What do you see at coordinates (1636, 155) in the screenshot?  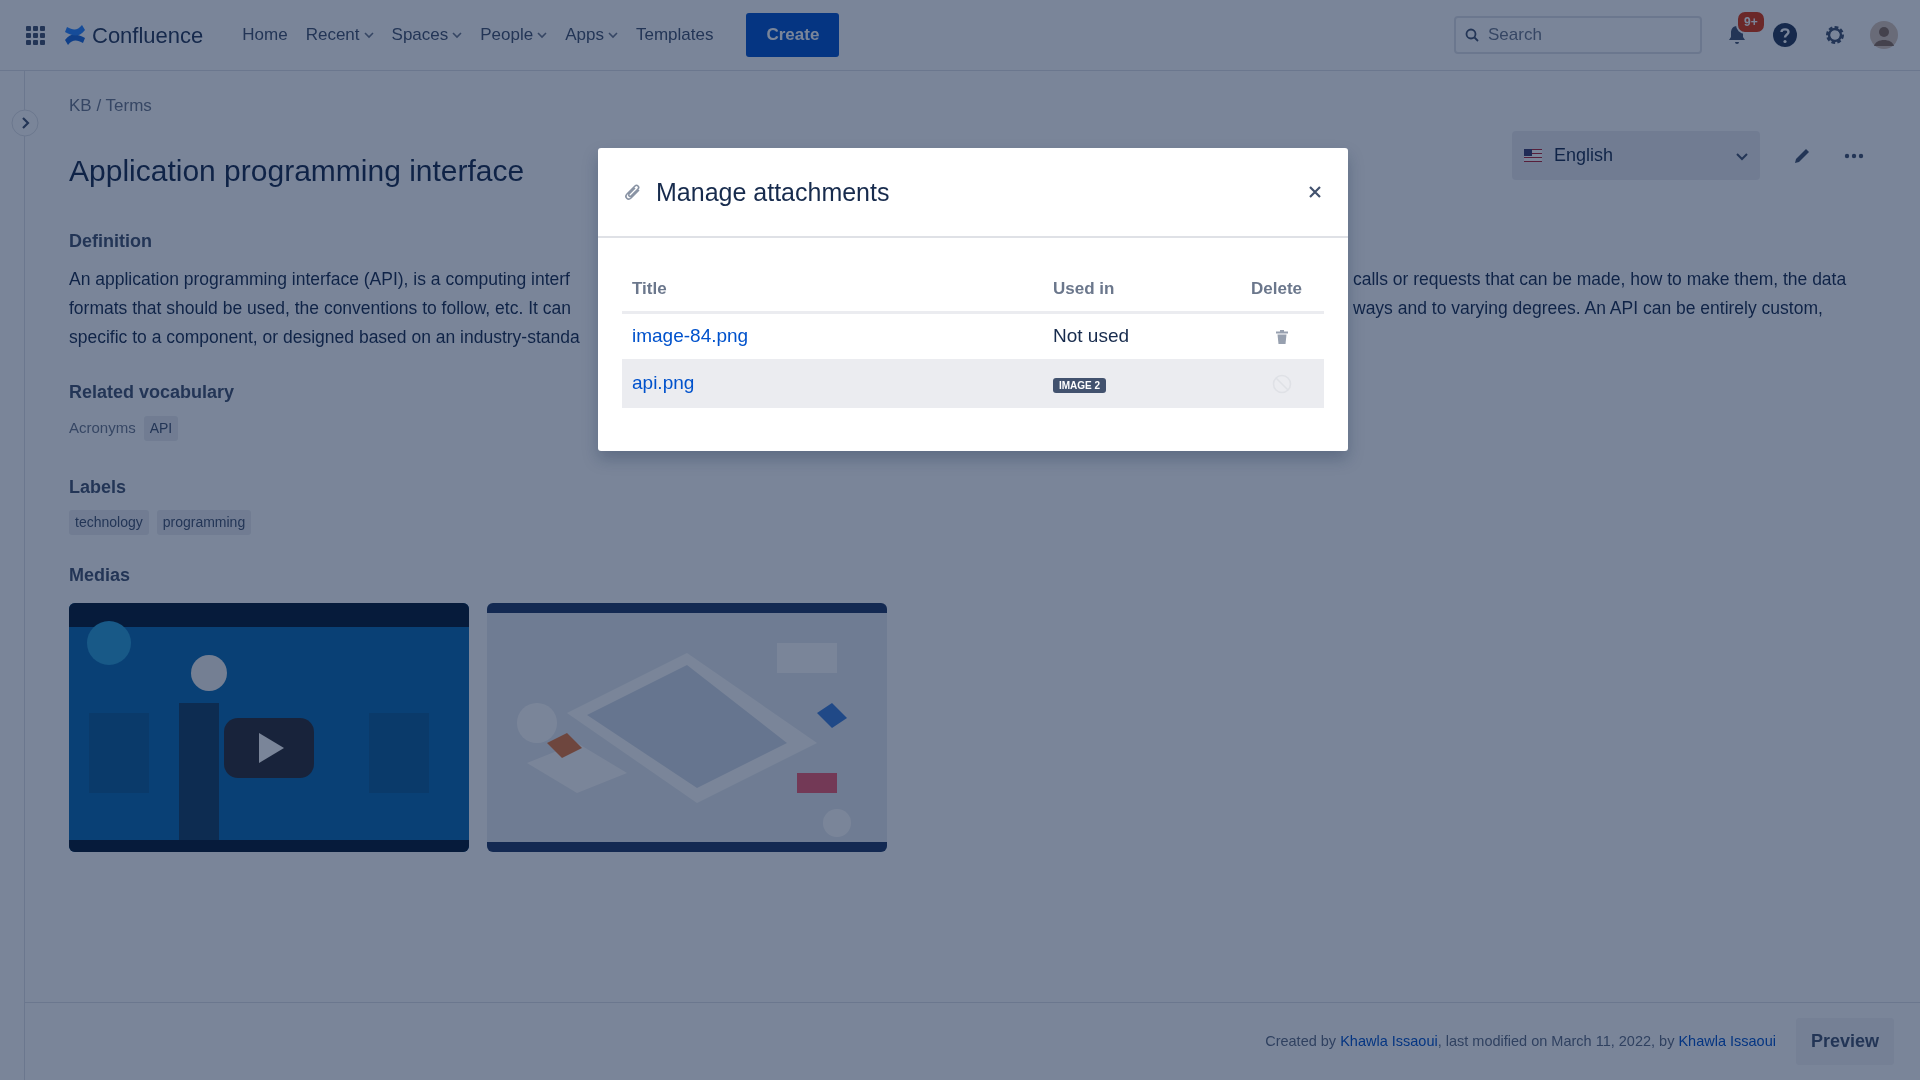 I see `language-select: English` at bounding box center [1636, 155].